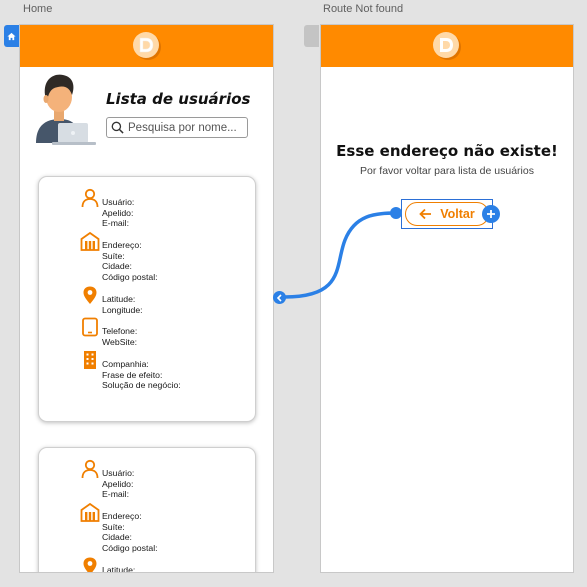  What do you see at coordinates (66, 109) in the screenshot?
I see `user-avatar-illustration` at bounding box center [66, 109].